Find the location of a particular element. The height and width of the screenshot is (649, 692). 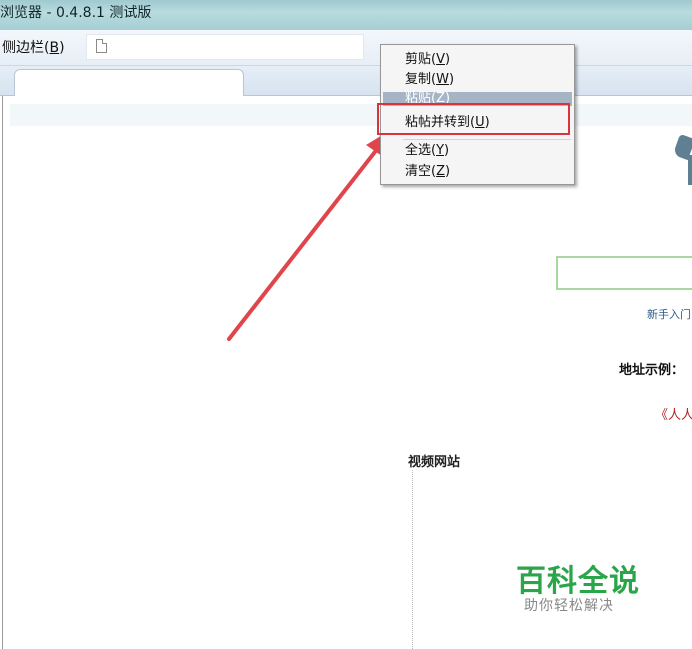

address-input is located at coordinates (225, 47).